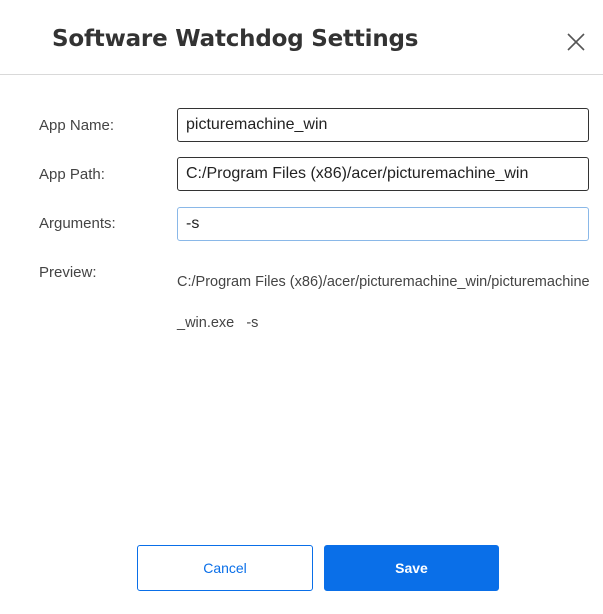 This screenshot has height=614, width=603. I want to click on arguments-field, so click(383, 224).